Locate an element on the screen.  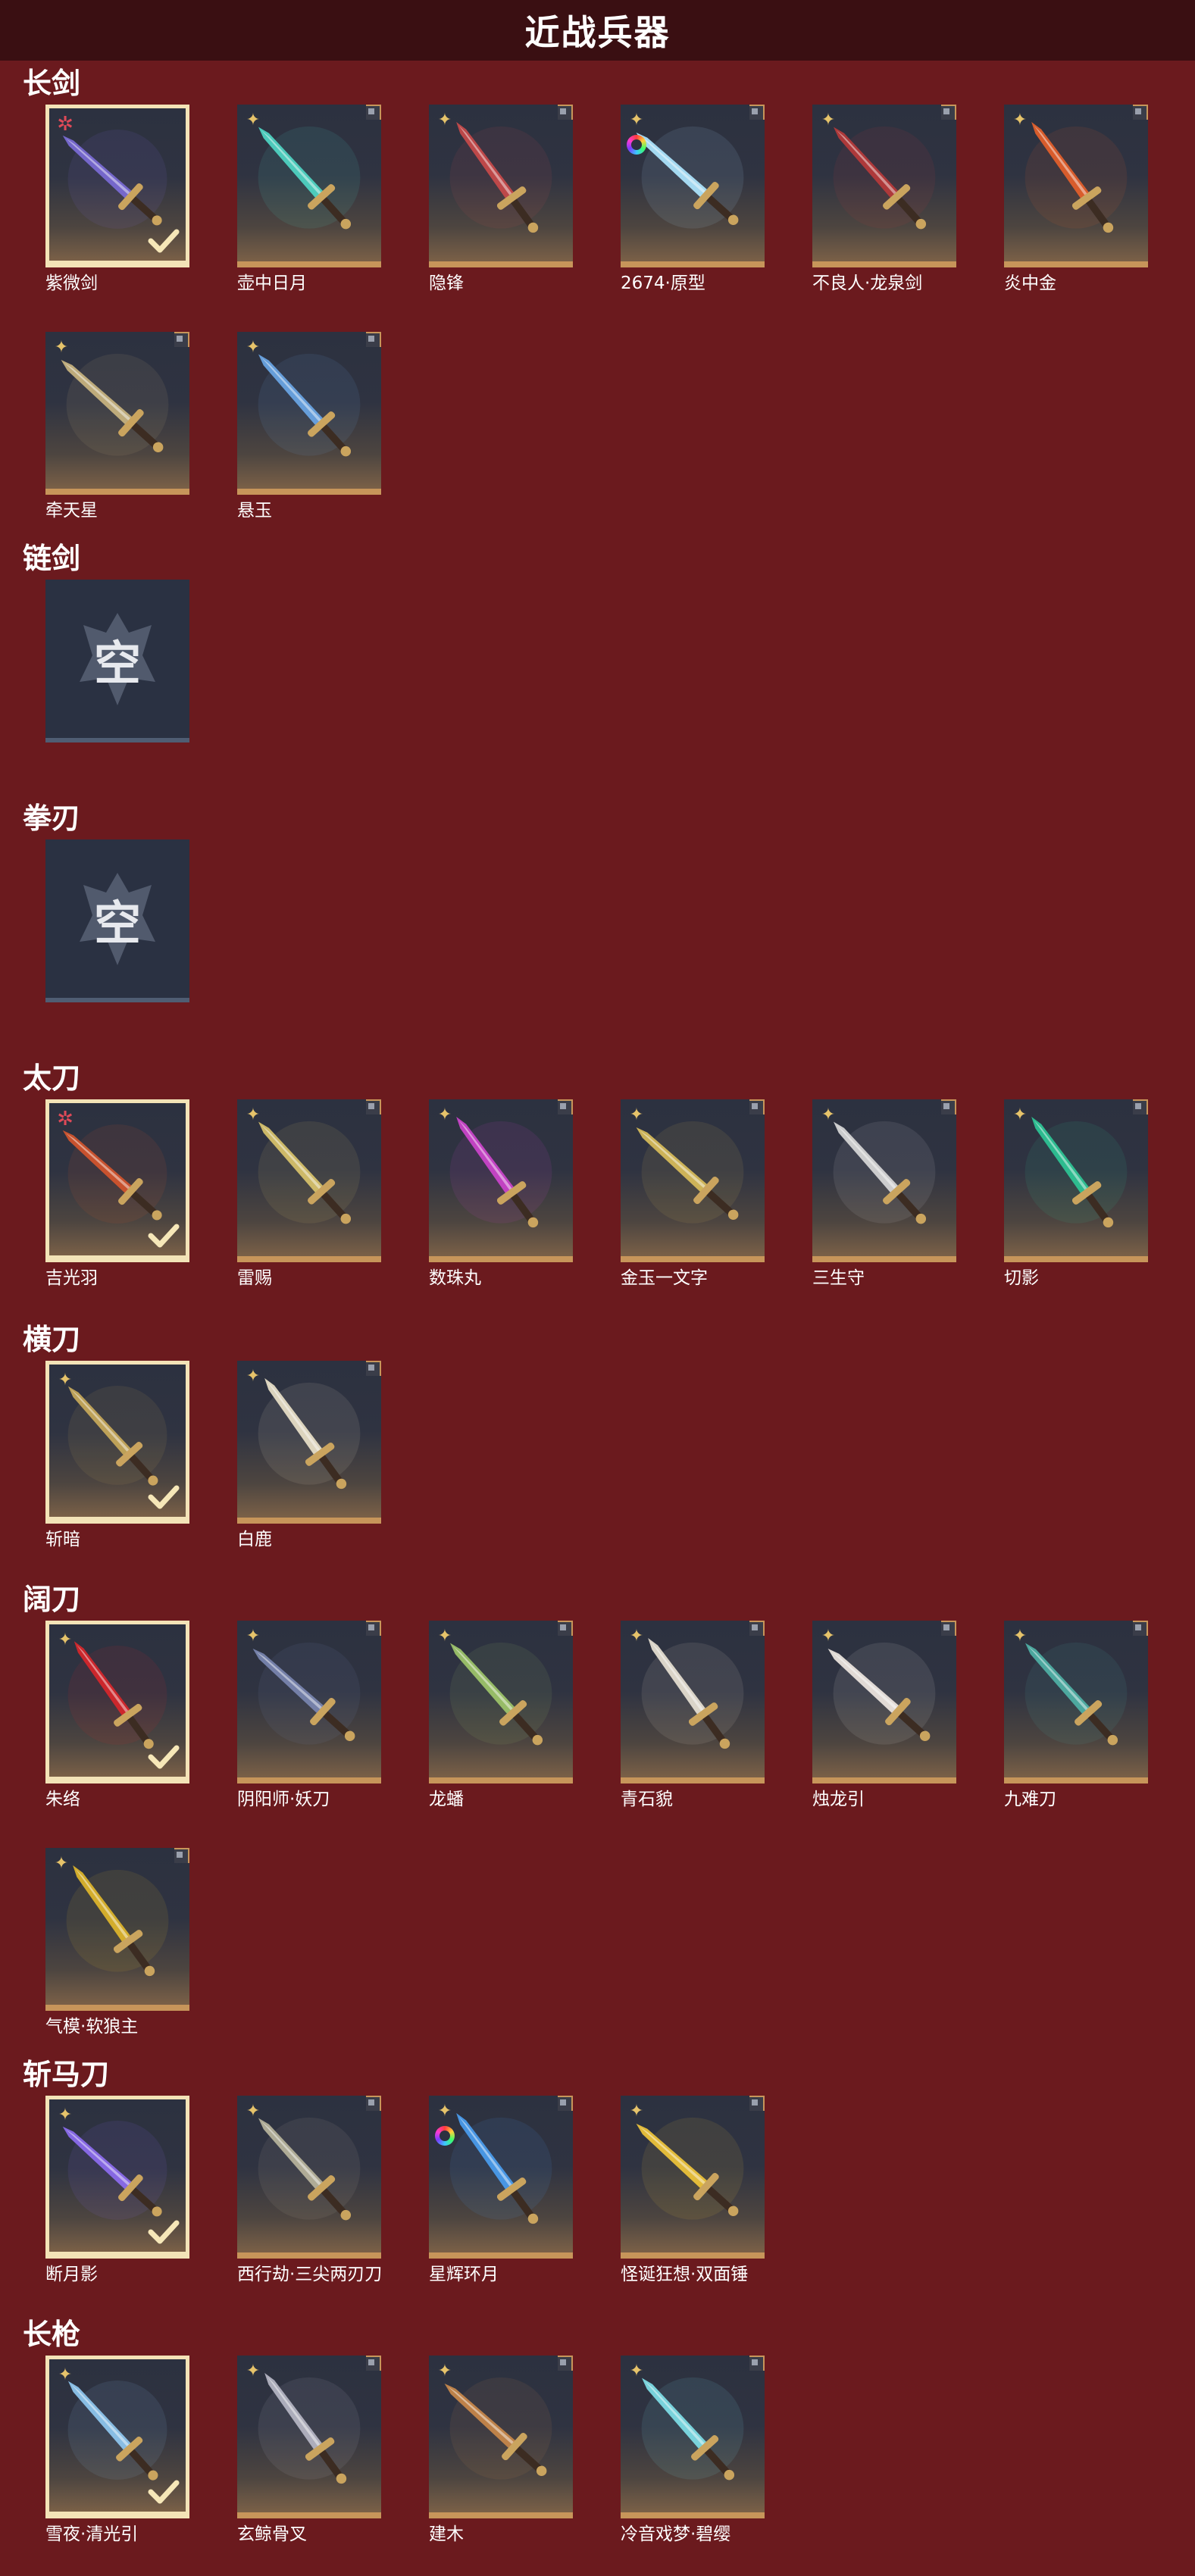
section-title: 横刀 is located at coordinates (52, 1339).